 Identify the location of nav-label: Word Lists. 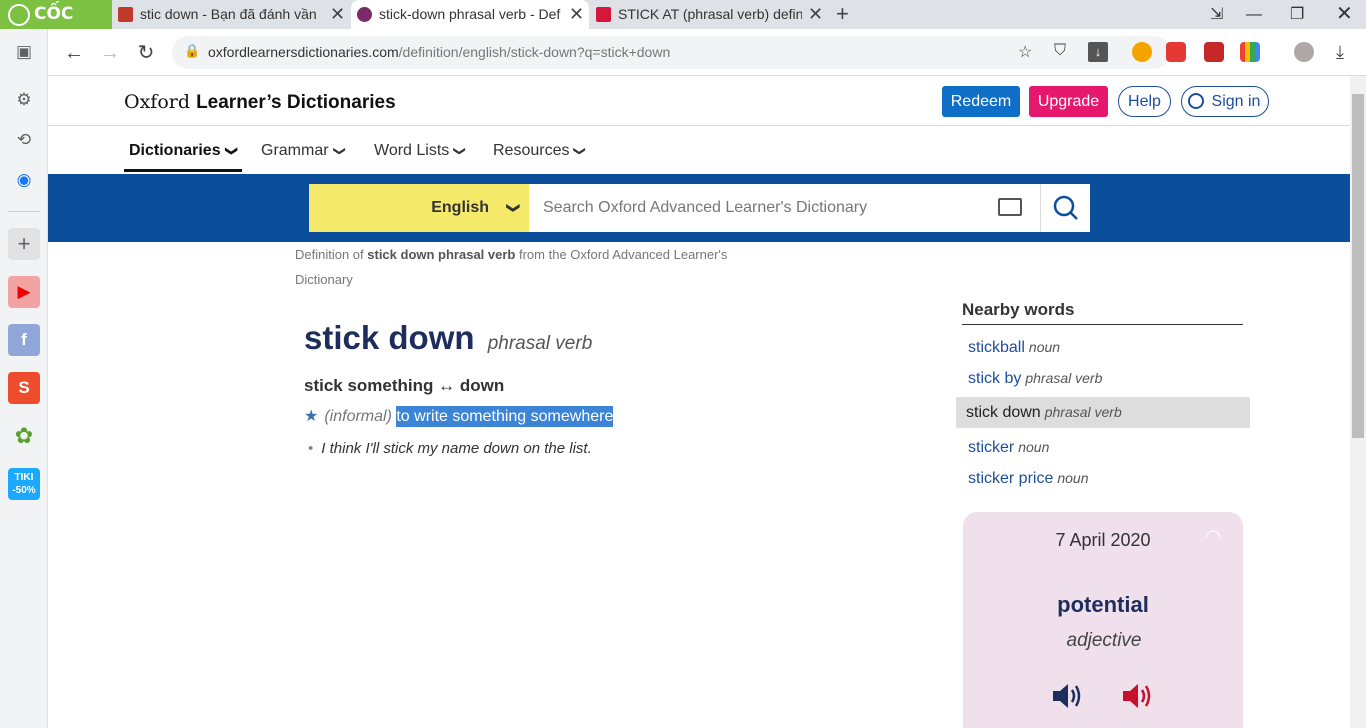
(412, 150).